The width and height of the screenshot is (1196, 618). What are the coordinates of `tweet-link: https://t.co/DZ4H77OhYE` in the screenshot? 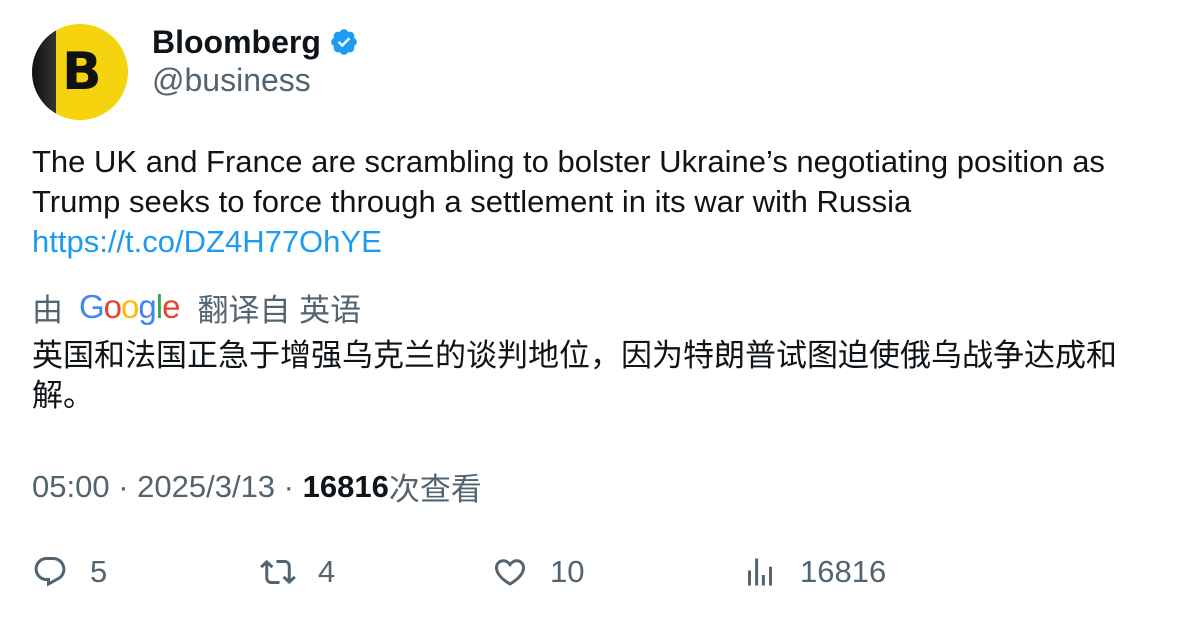 It's located at (602, 242).